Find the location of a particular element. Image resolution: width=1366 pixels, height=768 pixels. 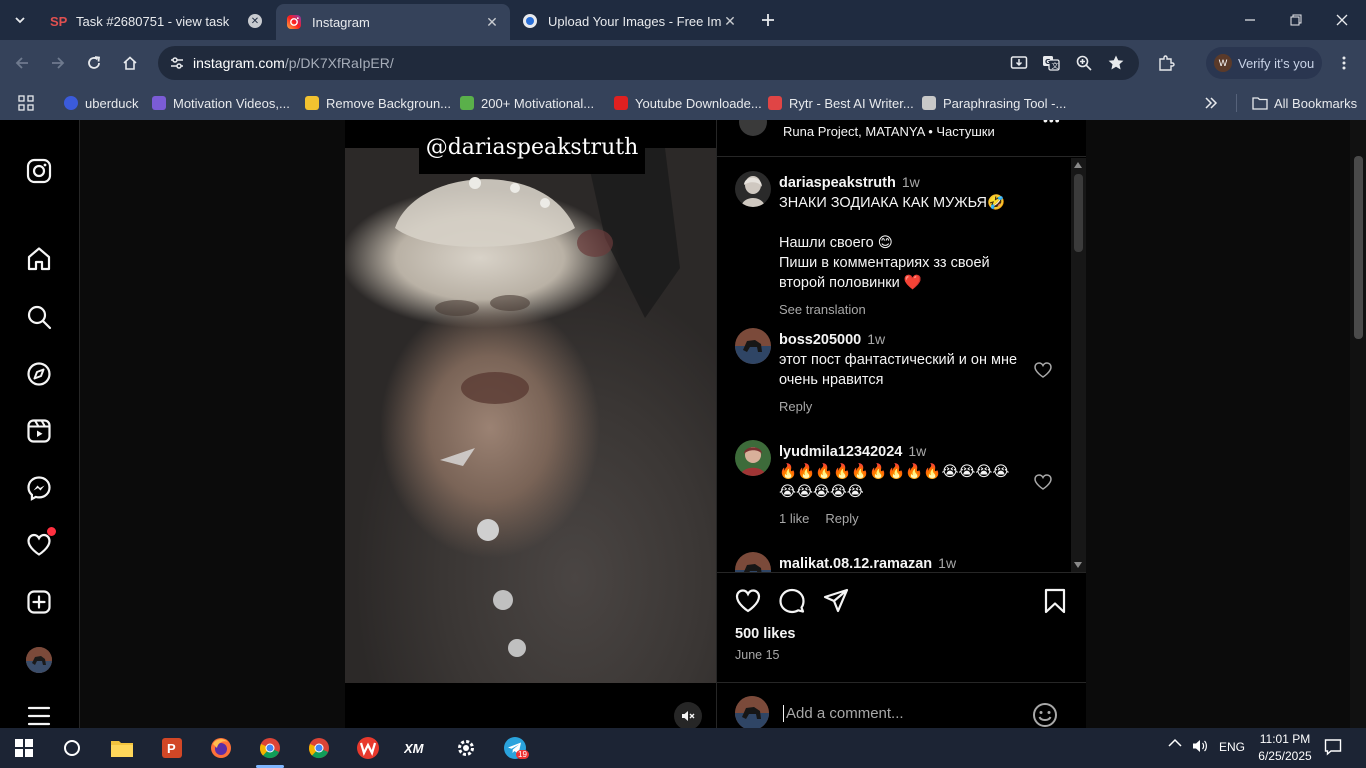

mute-button is located at coordinates (688, 715).